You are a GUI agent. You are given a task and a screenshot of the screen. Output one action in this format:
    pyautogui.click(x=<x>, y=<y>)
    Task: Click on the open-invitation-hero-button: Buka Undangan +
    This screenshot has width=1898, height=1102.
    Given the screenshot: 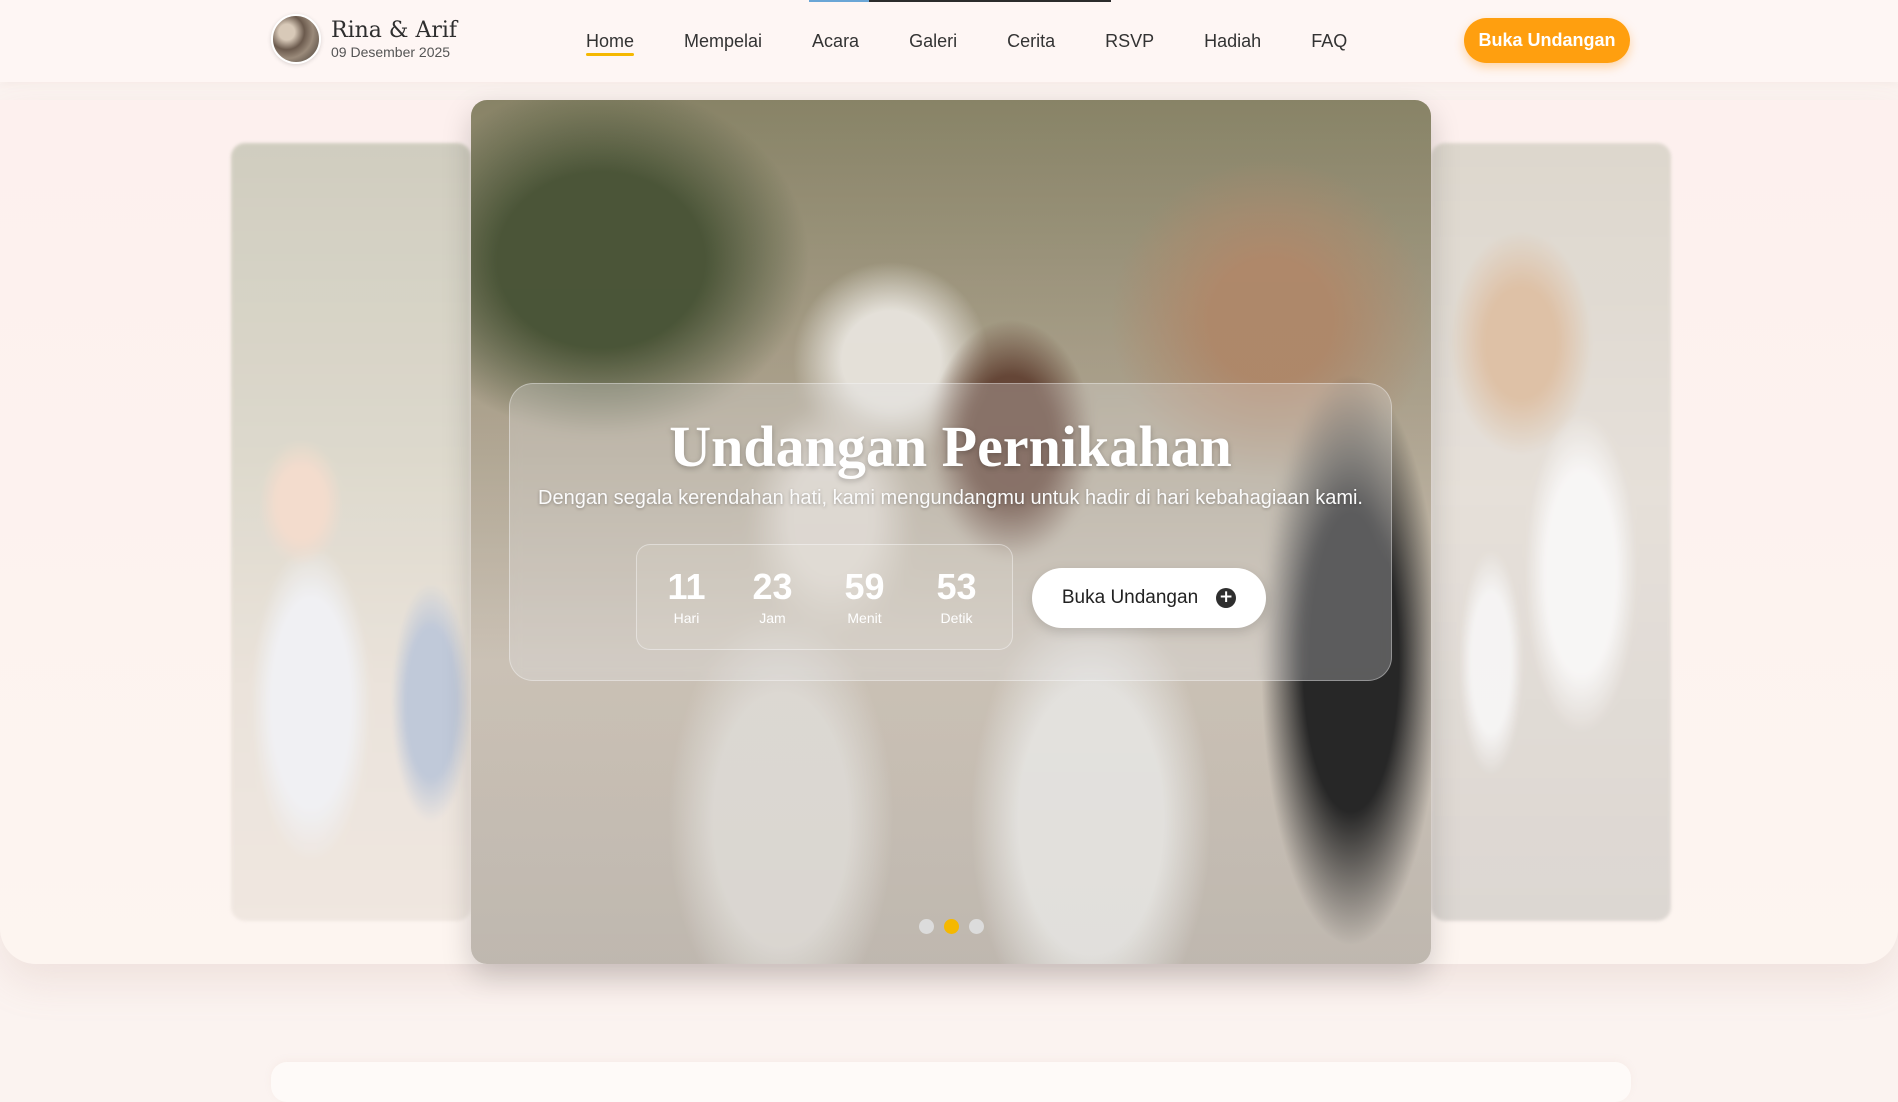 What is the action you would take?
    pyautogui.click(x=1149, y=598)
    